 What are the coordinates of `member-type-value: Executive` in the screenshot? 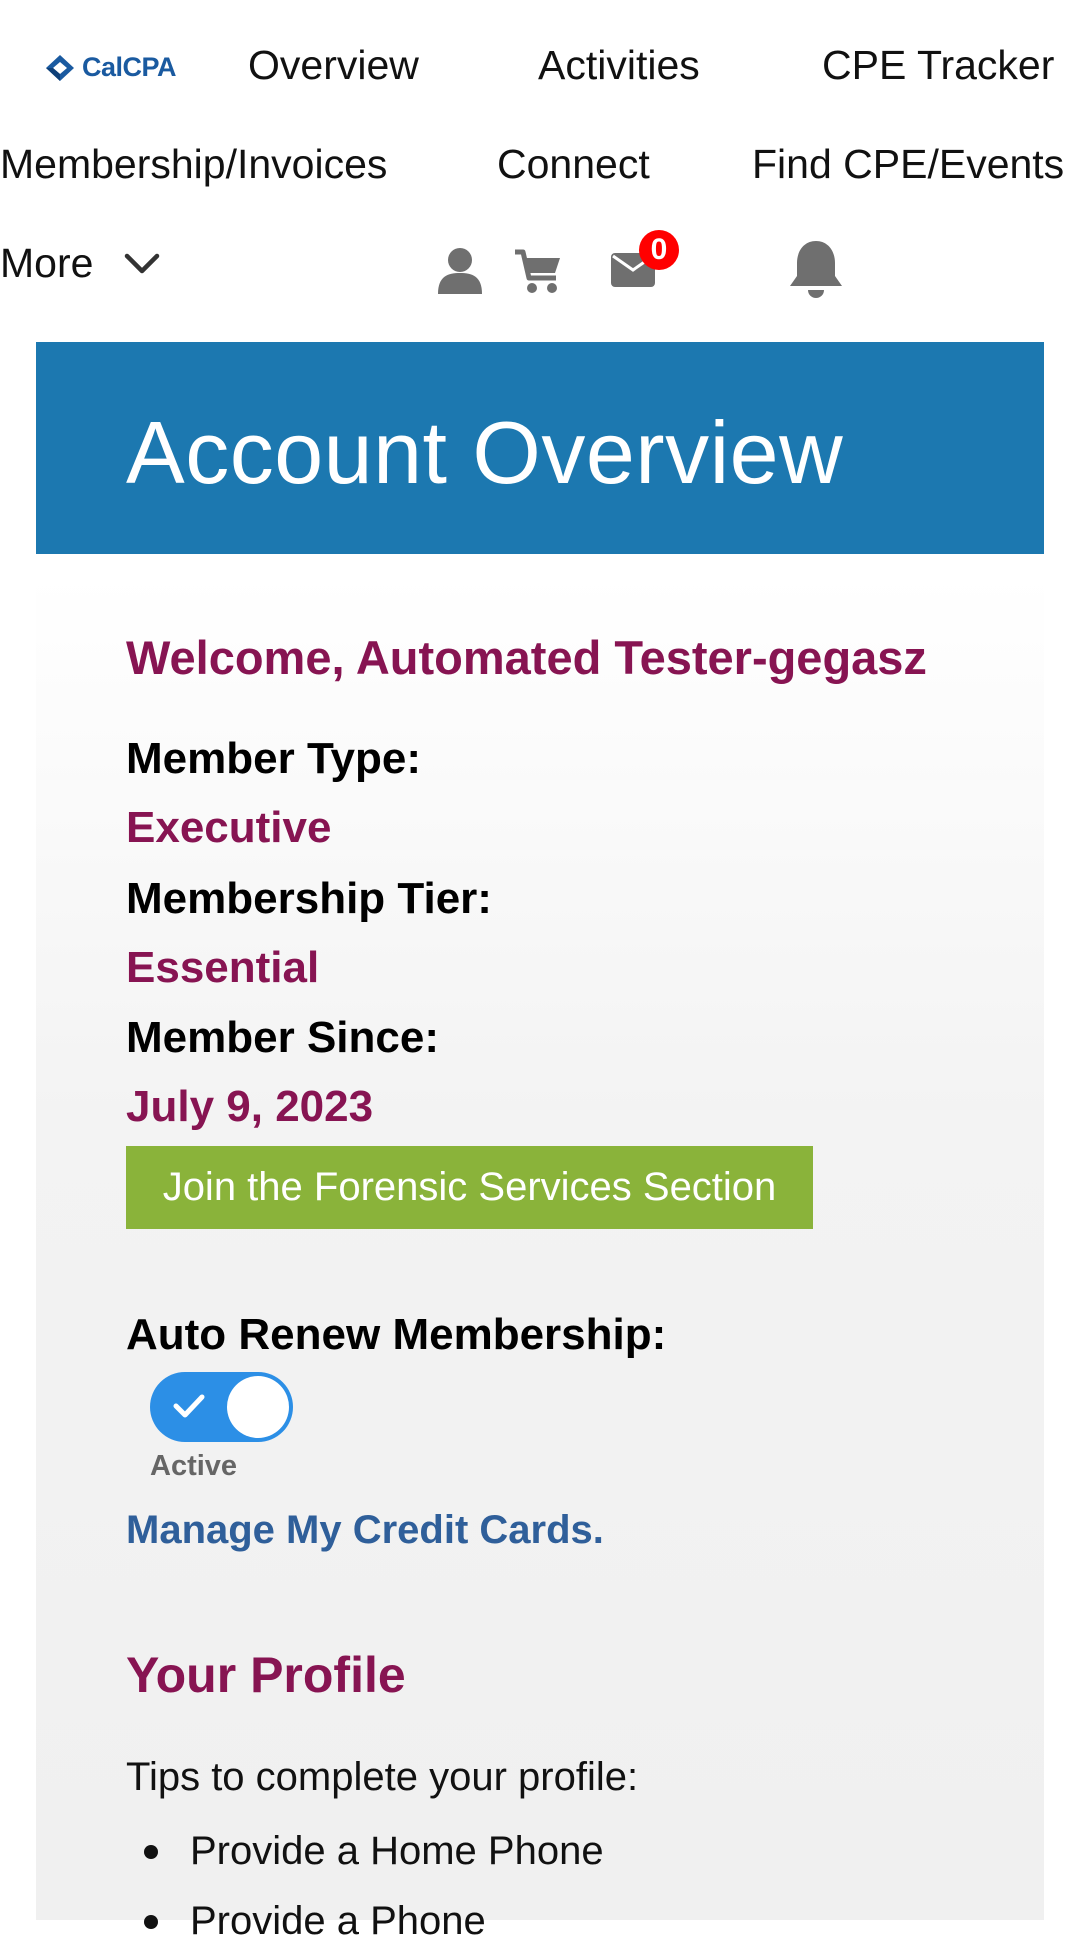 It's located at (229, 827).